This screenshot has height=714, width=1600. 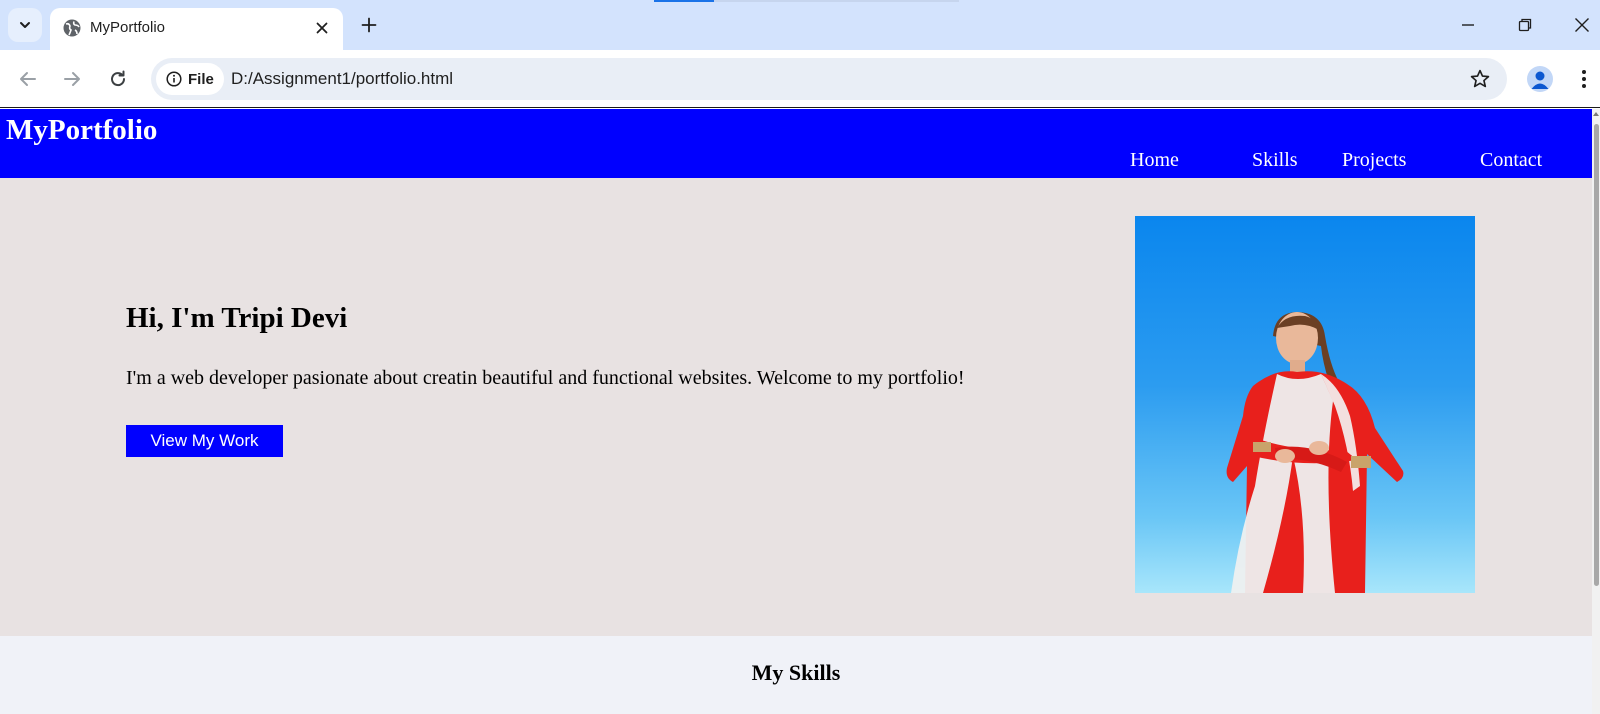 I want to click on info-icon, so click(x=174, y=79).